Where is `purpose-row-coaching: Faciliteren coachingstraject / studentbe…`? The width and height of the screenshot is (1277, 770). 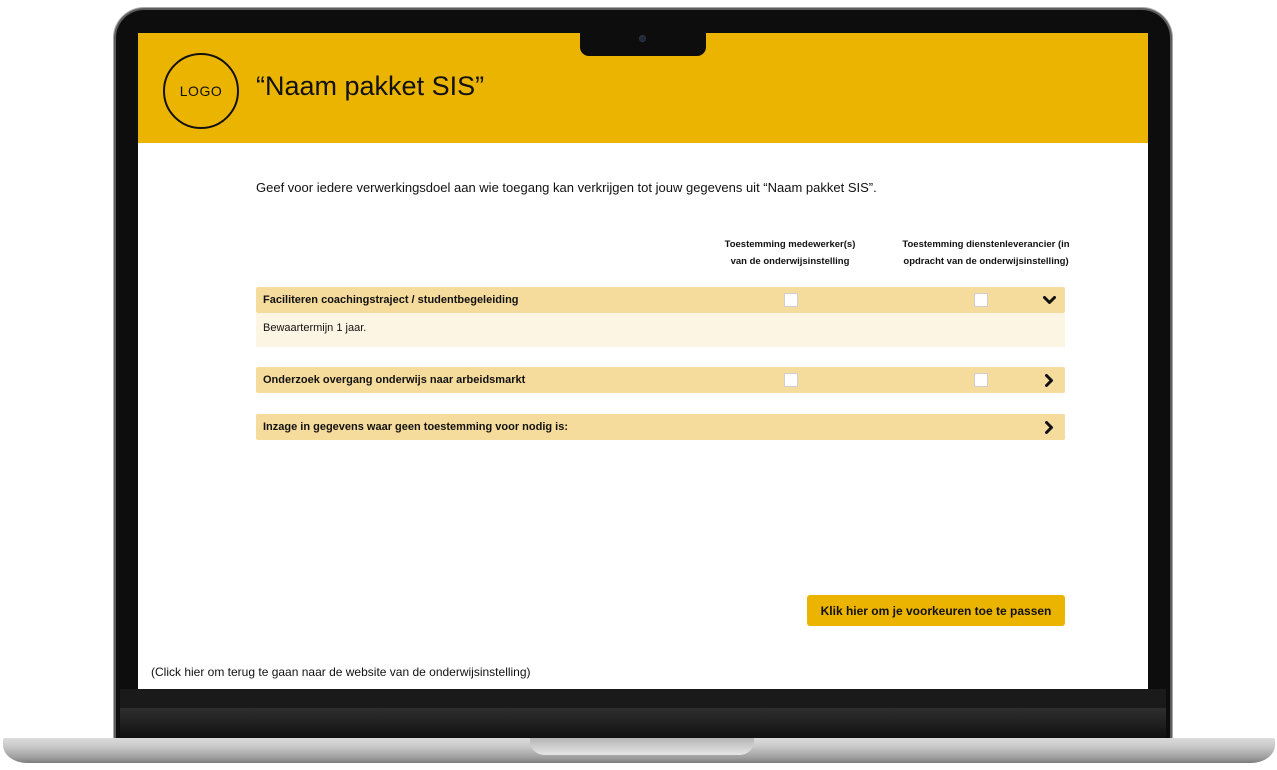
purpose-row-coaching: Faciliteren coachingstraject / studentbe… is located at coordinates (660, 300).